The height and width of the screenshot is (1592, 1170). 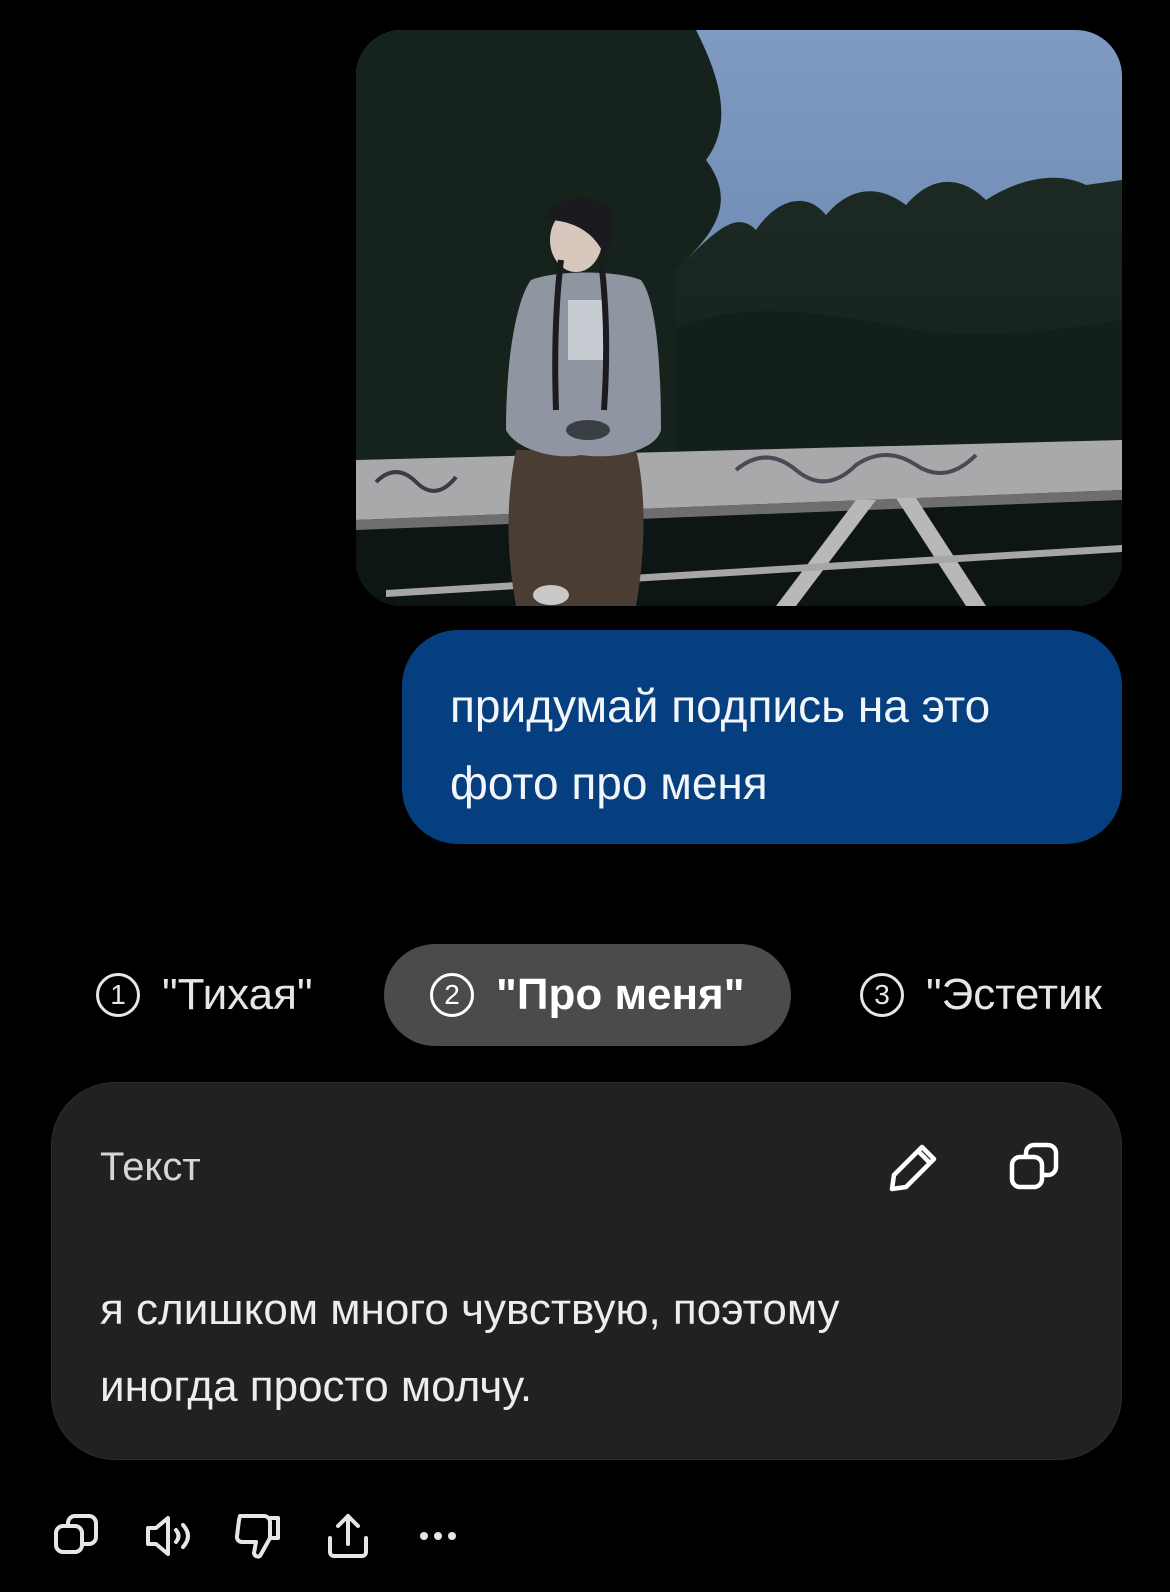 What do you see at coordinates (348, 1536) in the screenshot?
I see `share-icon` at bounding box center [348, 1536].